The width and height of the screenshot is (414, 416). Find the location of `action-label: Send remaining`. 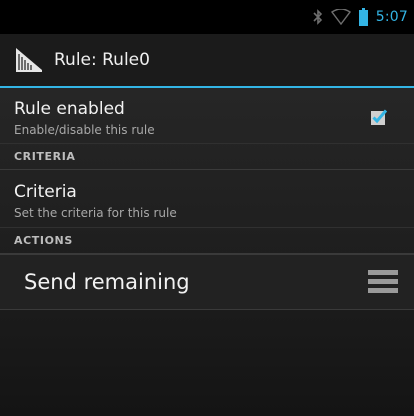

action-label: Send remaining is located at coordinates (107, 282).